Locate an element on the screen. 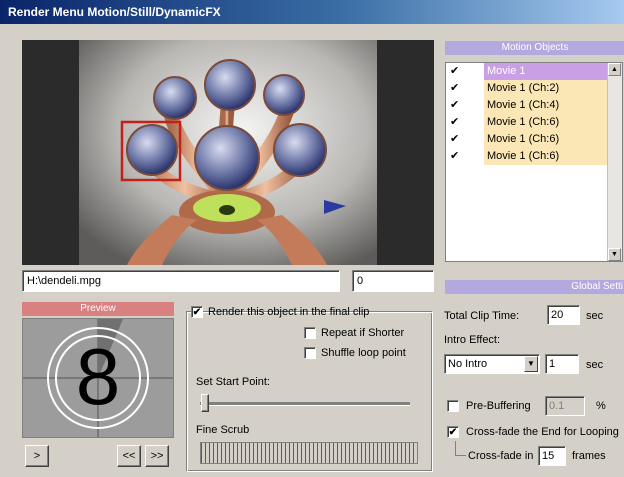  shuffle-label: Shuffle loop point is located at coordinates (363, 353).